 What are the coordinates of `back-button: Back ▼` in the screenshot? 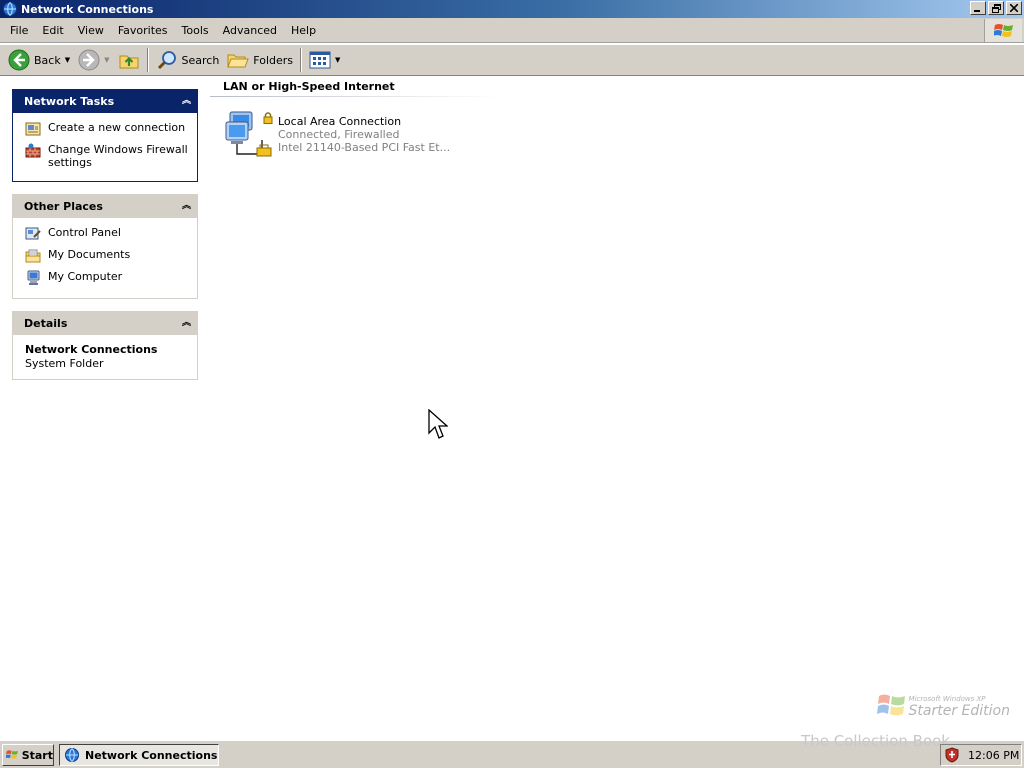 It's located at (39, 60).